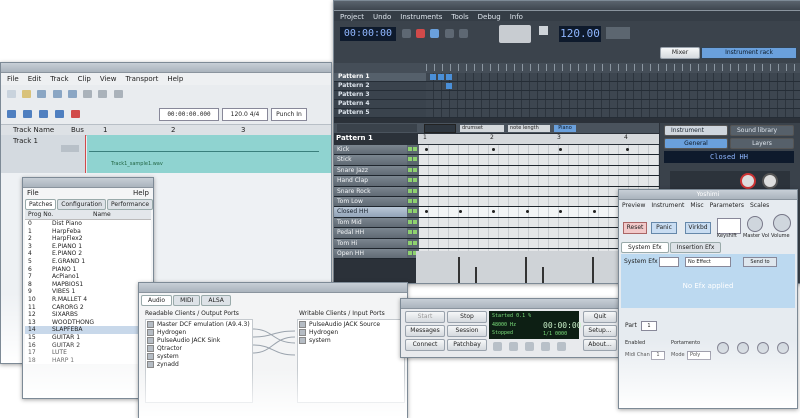 Image resolution: width=800 pixels, height=418 pixels. I want to click on instrument-row: Hand Clap, so click(496, 181).